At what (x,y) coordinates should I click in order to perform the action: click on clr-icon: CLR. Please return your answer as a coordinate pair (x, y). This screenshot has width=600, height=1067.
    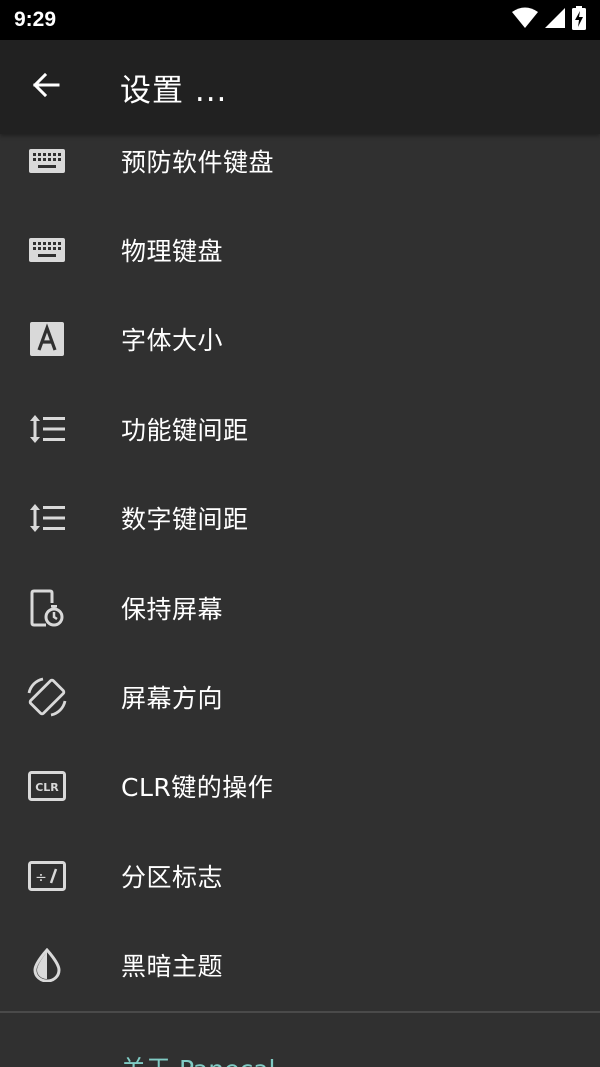
    Looking at the image, I should click on (47, 786).